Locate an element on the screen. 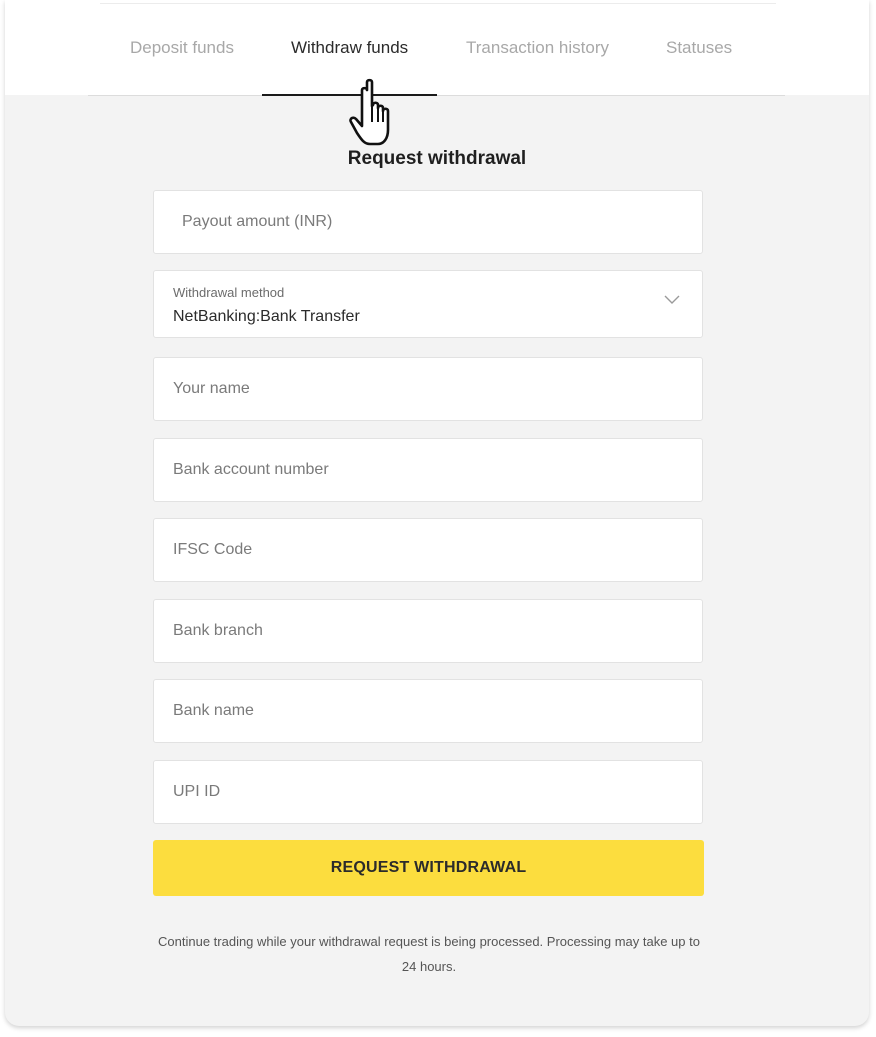 The image size is (876, 1037). tab-transaction-history: Transaction history is located at coordinates (537, 48).